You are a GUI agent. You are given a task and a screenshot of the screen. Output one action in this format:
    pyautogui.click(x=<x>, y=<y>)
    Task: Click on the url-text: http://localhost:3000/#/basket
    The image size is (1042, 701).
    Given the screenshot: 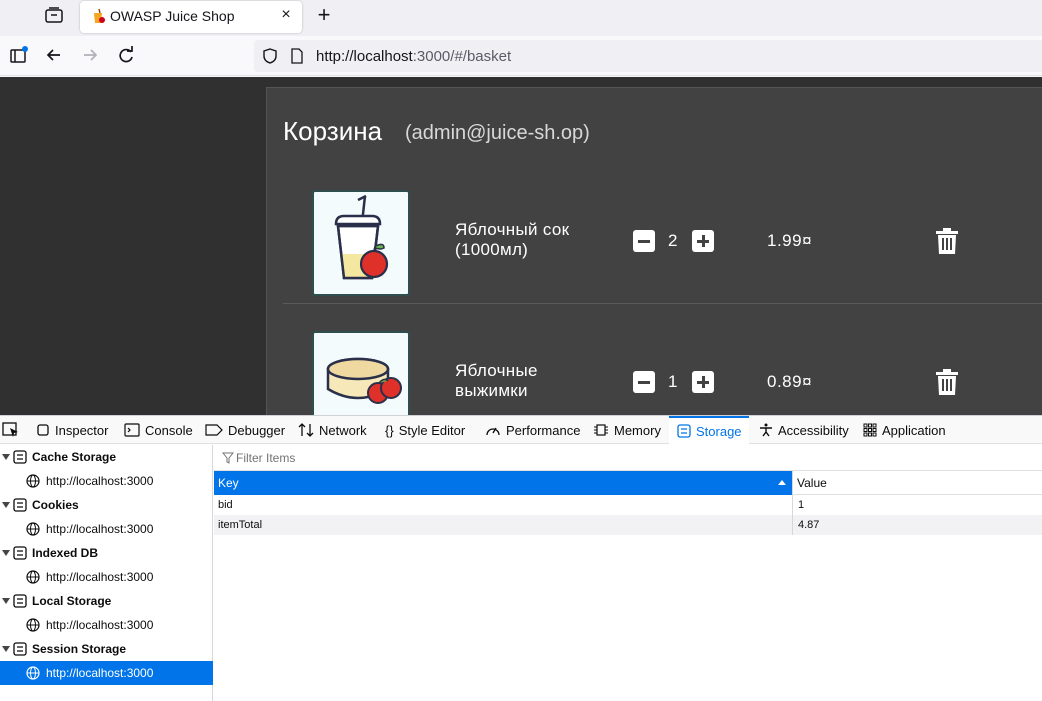 What is the action you would take?
    pyautogui.click(x=413, y=56)
    